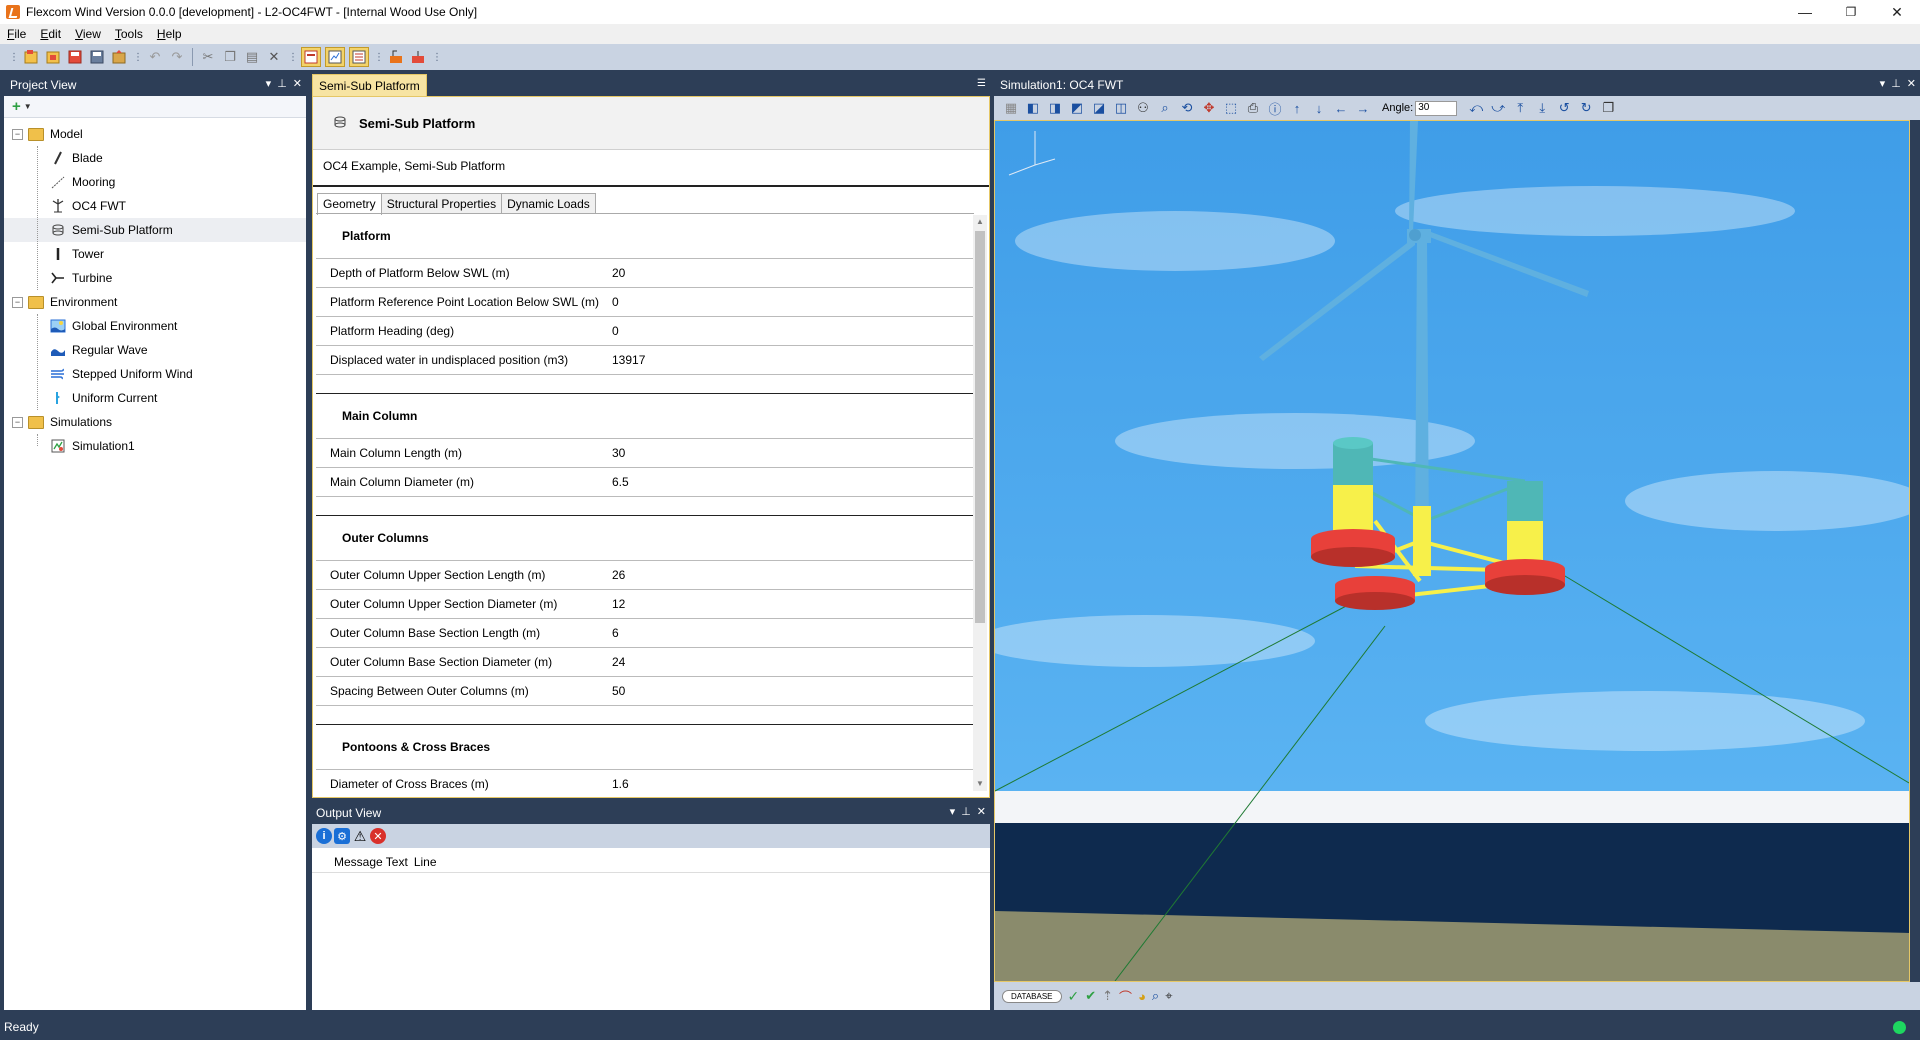 The image size is (1920, 1040). I want to click on property-row: Platform Heading (deg) 0, so click(645, 331).